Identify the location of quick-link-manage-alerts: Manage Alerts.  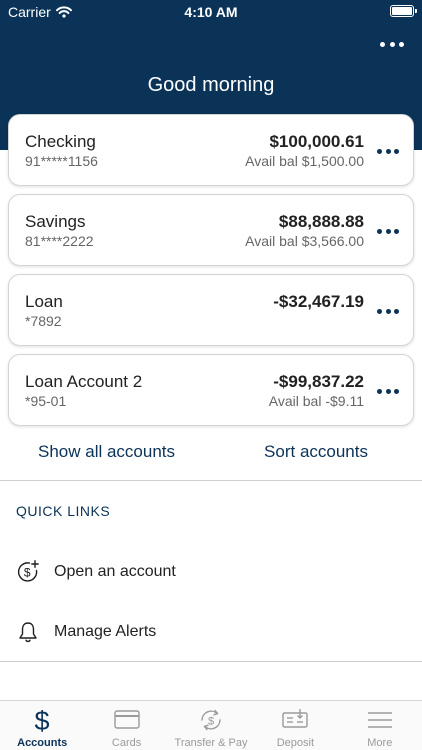
(211, 632).